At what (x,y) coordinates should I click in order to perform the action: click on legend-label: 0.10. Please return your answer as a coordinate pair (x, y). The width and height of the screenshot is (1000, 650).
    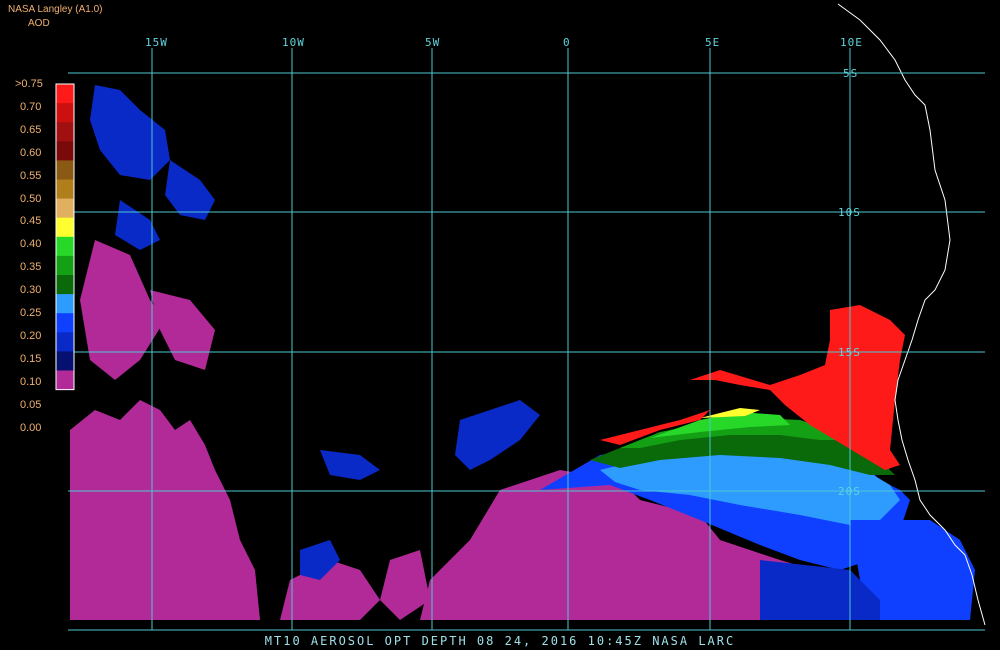
    Looking at the image, I should click on (31, 381).